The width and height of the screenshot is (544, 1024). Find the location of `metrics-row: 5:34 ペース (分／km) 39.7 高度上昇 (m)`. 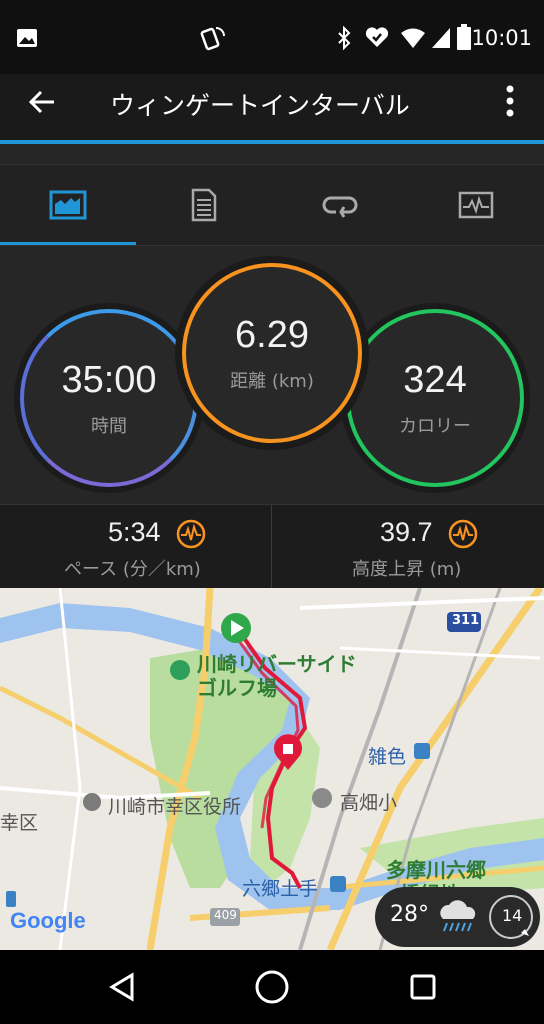

metrics-row: 5:34 ペース (分／km) 39.7 高度上昇 (m) is located at coordinates (272, 546).